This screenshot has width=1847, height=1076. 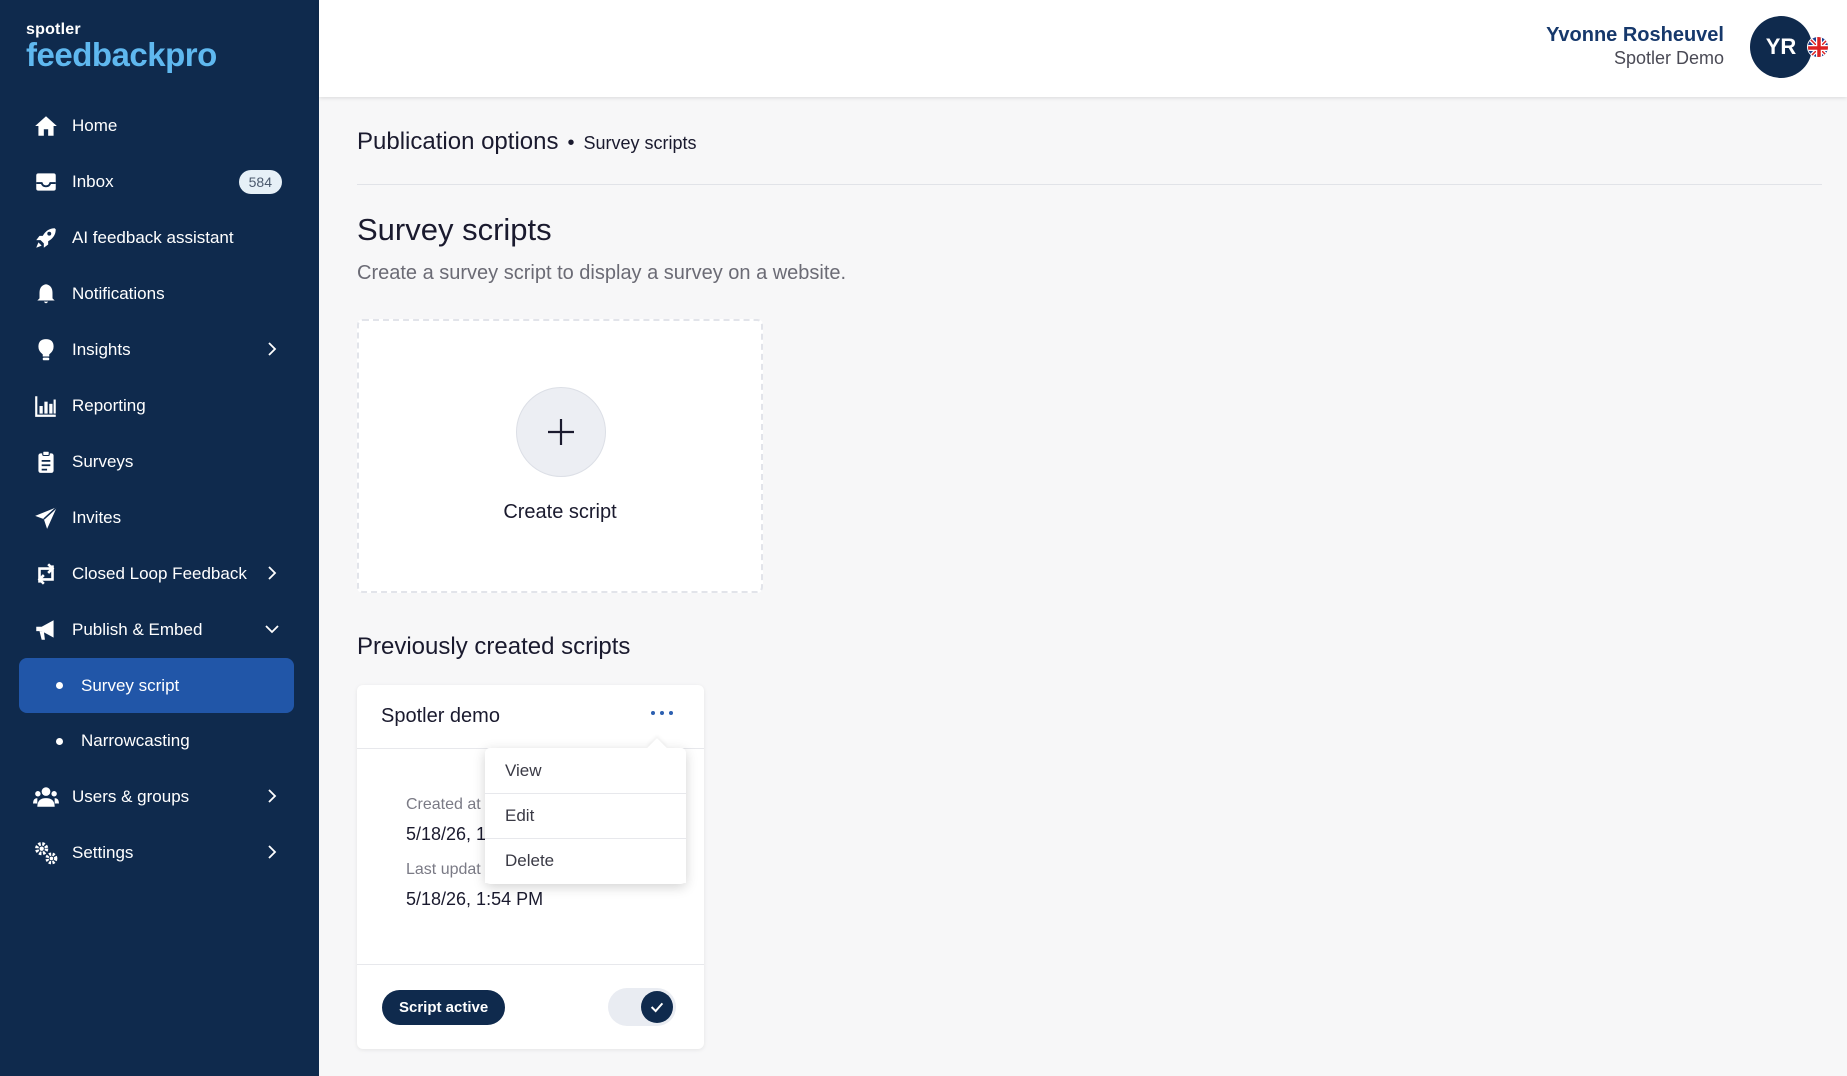 What do you see at coordinates (446, 834) in the screenshot?
I see `created-value: 5/18/26, 1` at bounding box center [446, 834].